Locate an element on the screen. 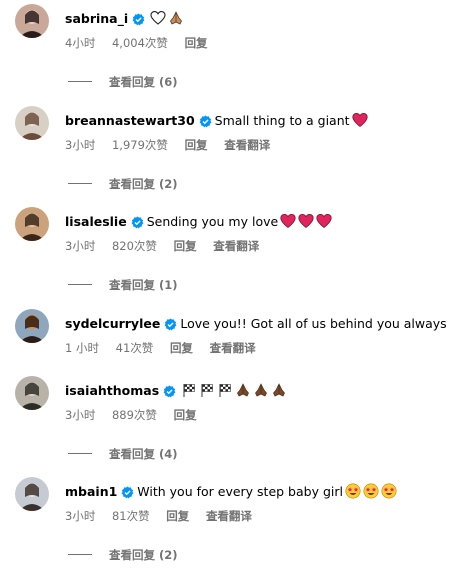 Image resolution: width=450 pixels, height=569 pixels. folded-hands-icon is located at coordinates (176, 21).